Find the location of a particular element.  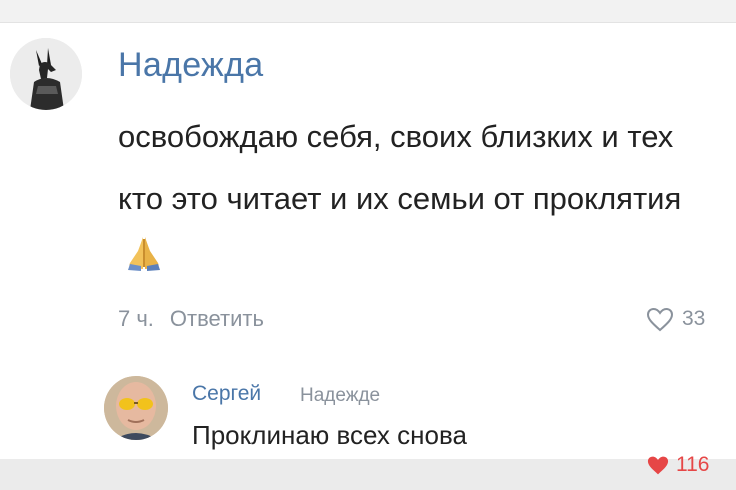

comment-meta: 7 ч. Ответить is located at coordinates (191, 319).